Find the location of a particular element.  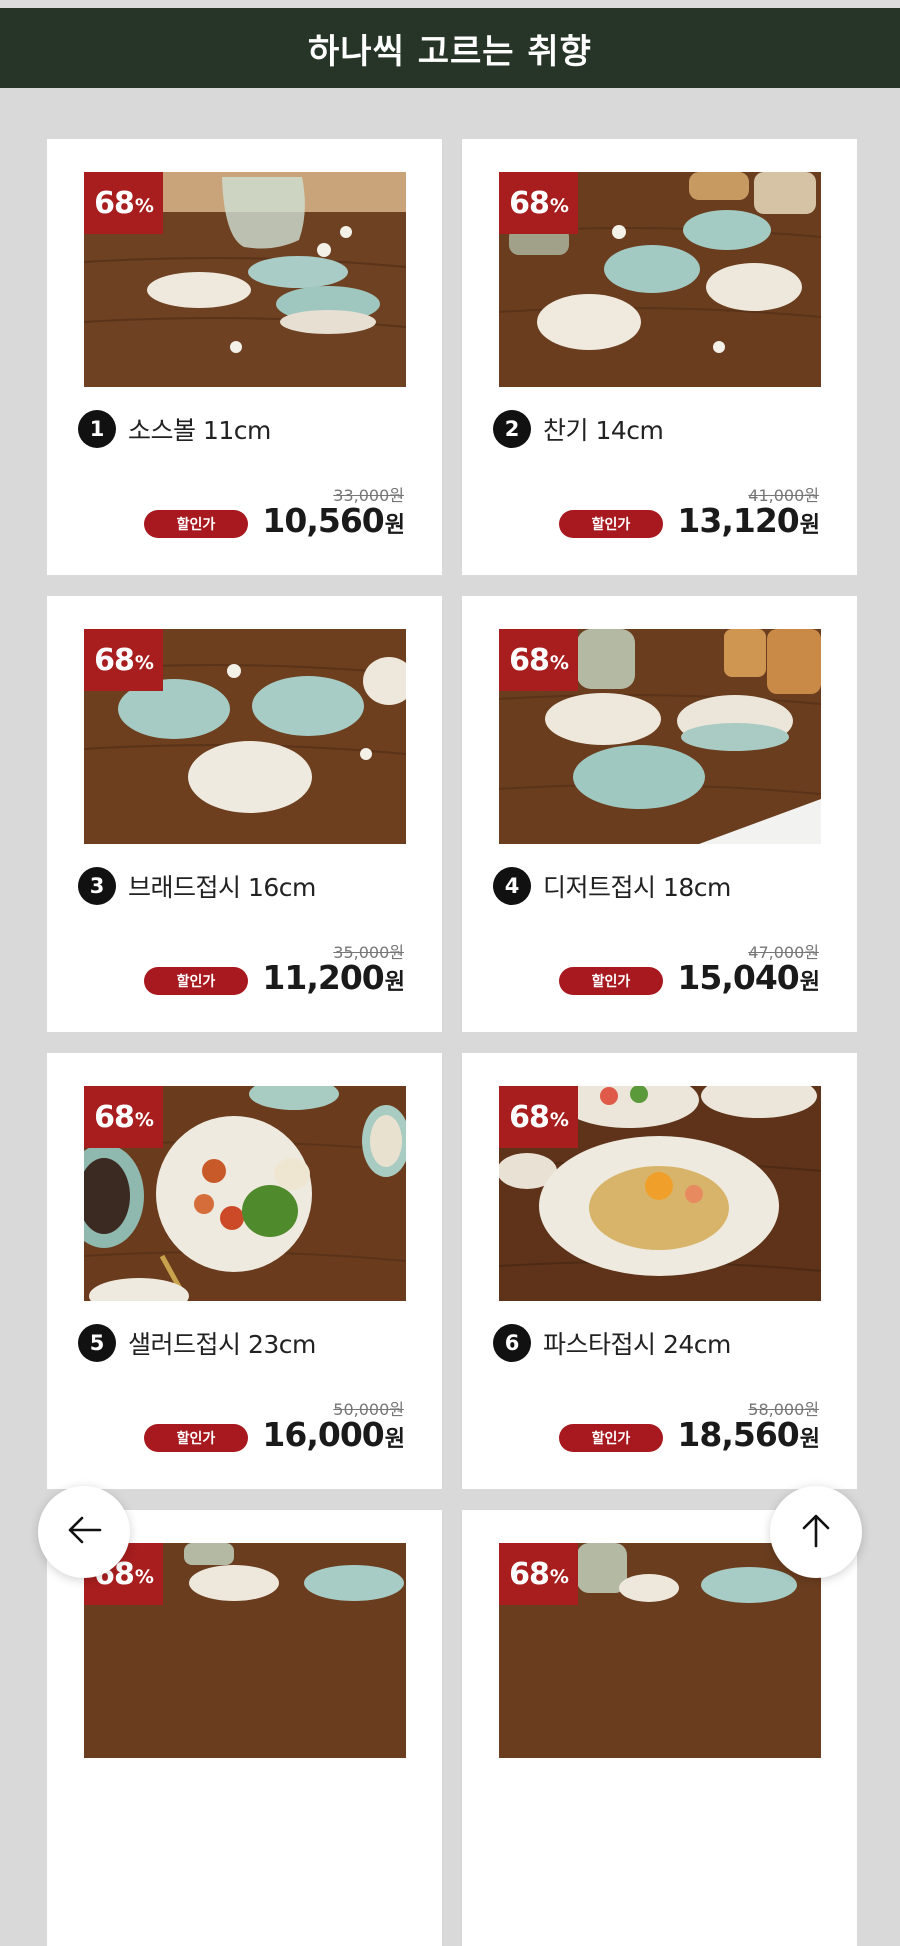

product-name: 샐러드접시 23cm is located at coordinates (222, 1343).